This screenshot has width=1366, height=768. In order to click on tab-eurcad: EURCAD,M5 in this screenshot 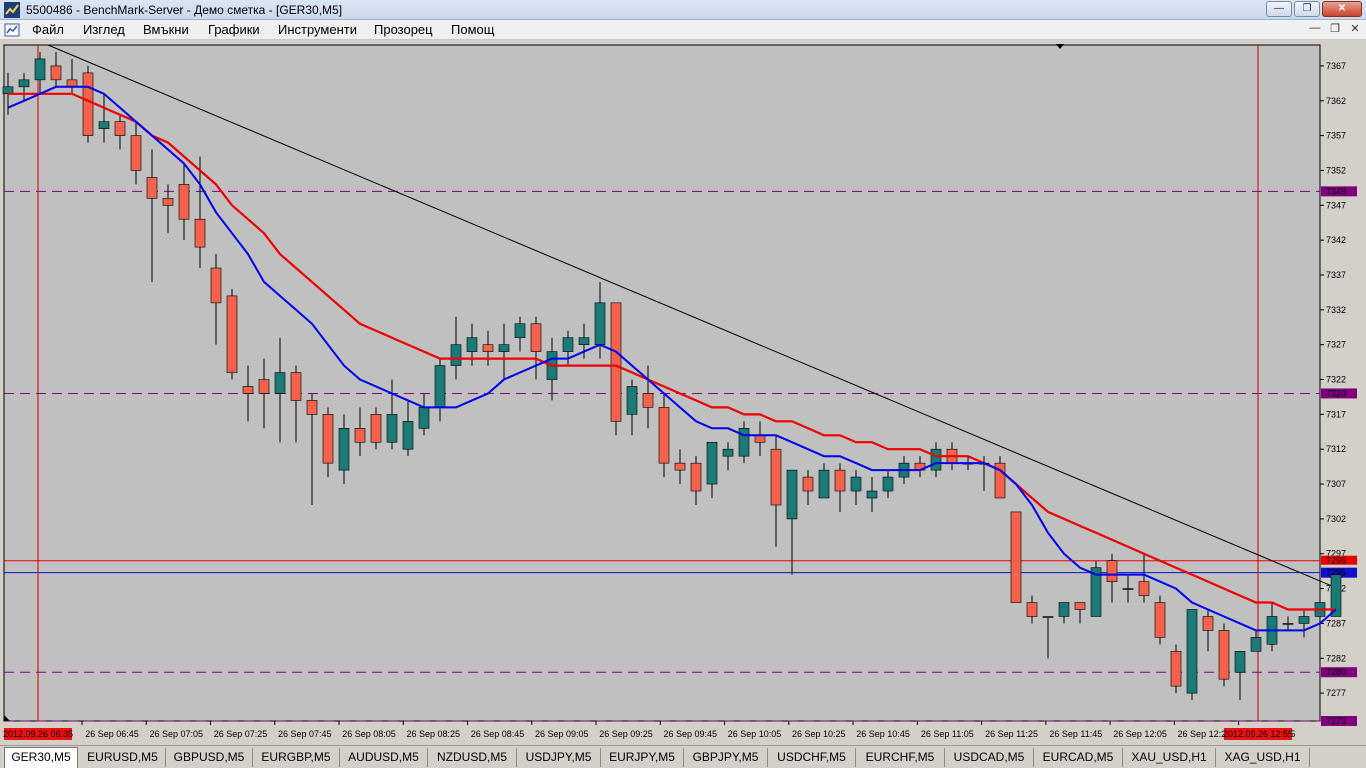, I will do `click(1078, 757)`.